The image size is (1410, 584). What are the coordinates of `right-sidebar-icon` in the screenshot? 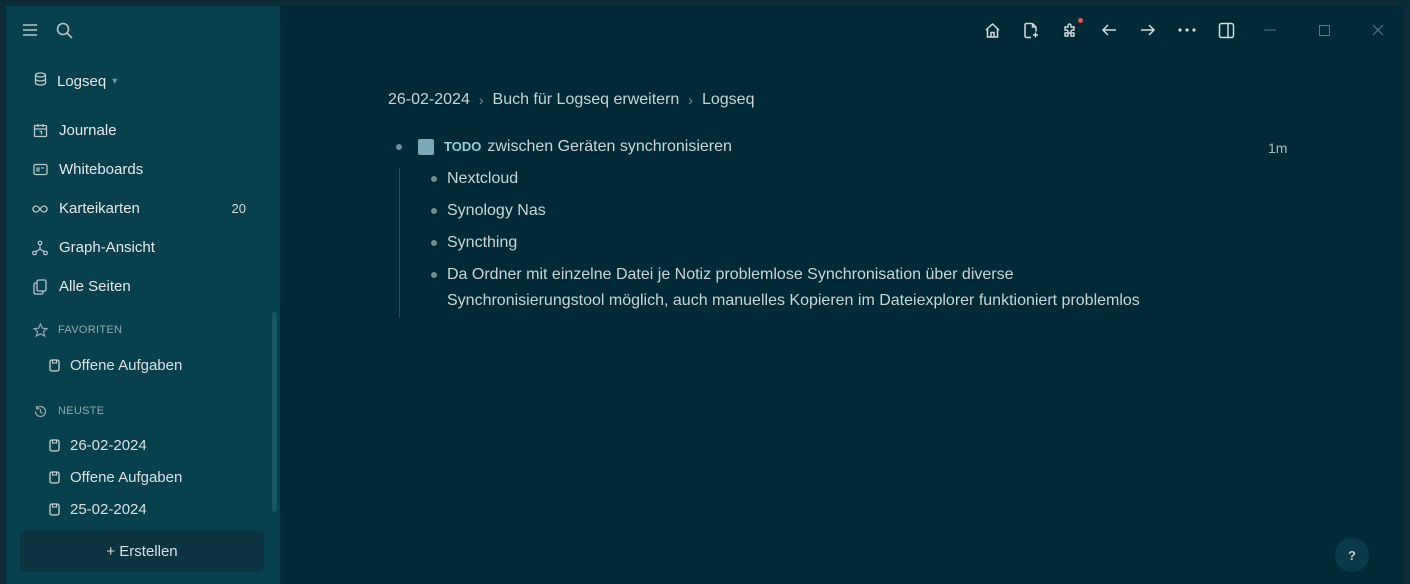 It's located at (1226, 30).